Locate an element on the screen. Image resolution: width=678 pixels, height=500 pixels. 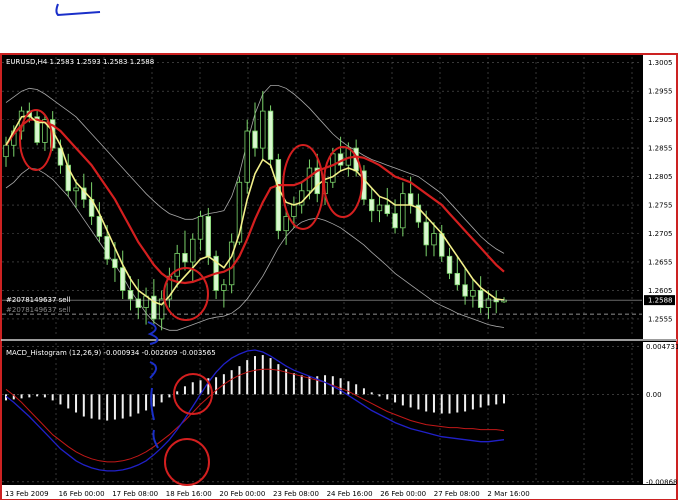
price-tick-label: 1.2555 is located at coordinates (660, 319).